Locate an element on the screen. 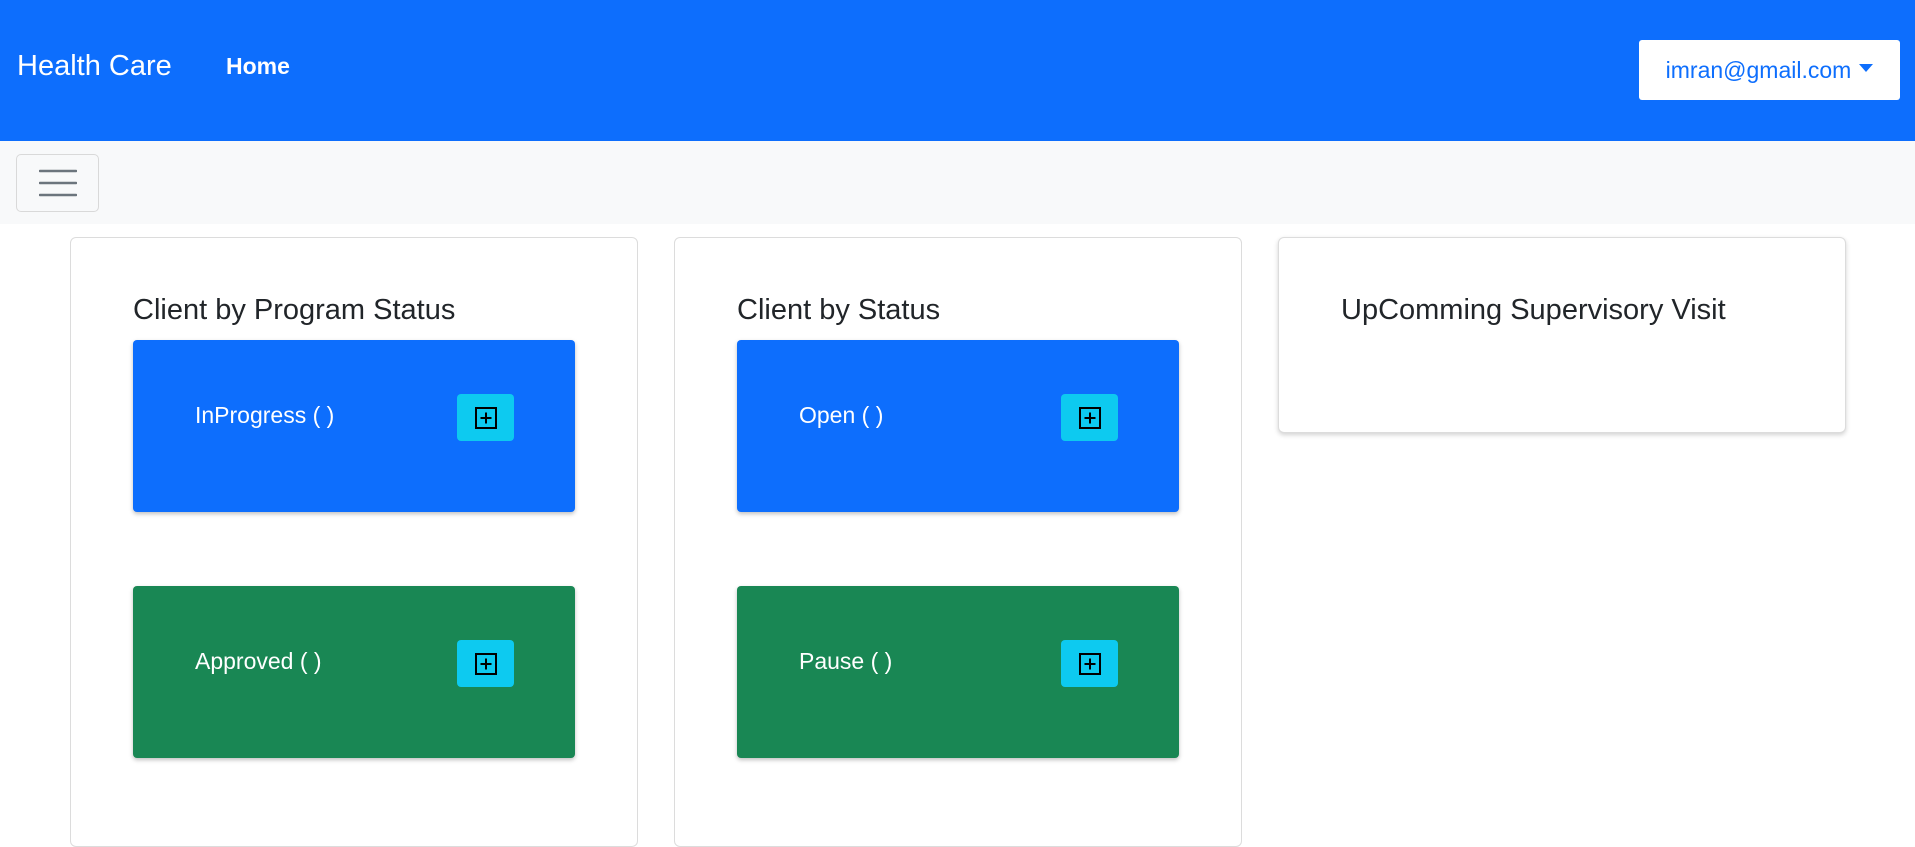 This screenshot has height=847, width=1915. tile-inprogress: InProgress ( ) is located at coordinates (354, 426).